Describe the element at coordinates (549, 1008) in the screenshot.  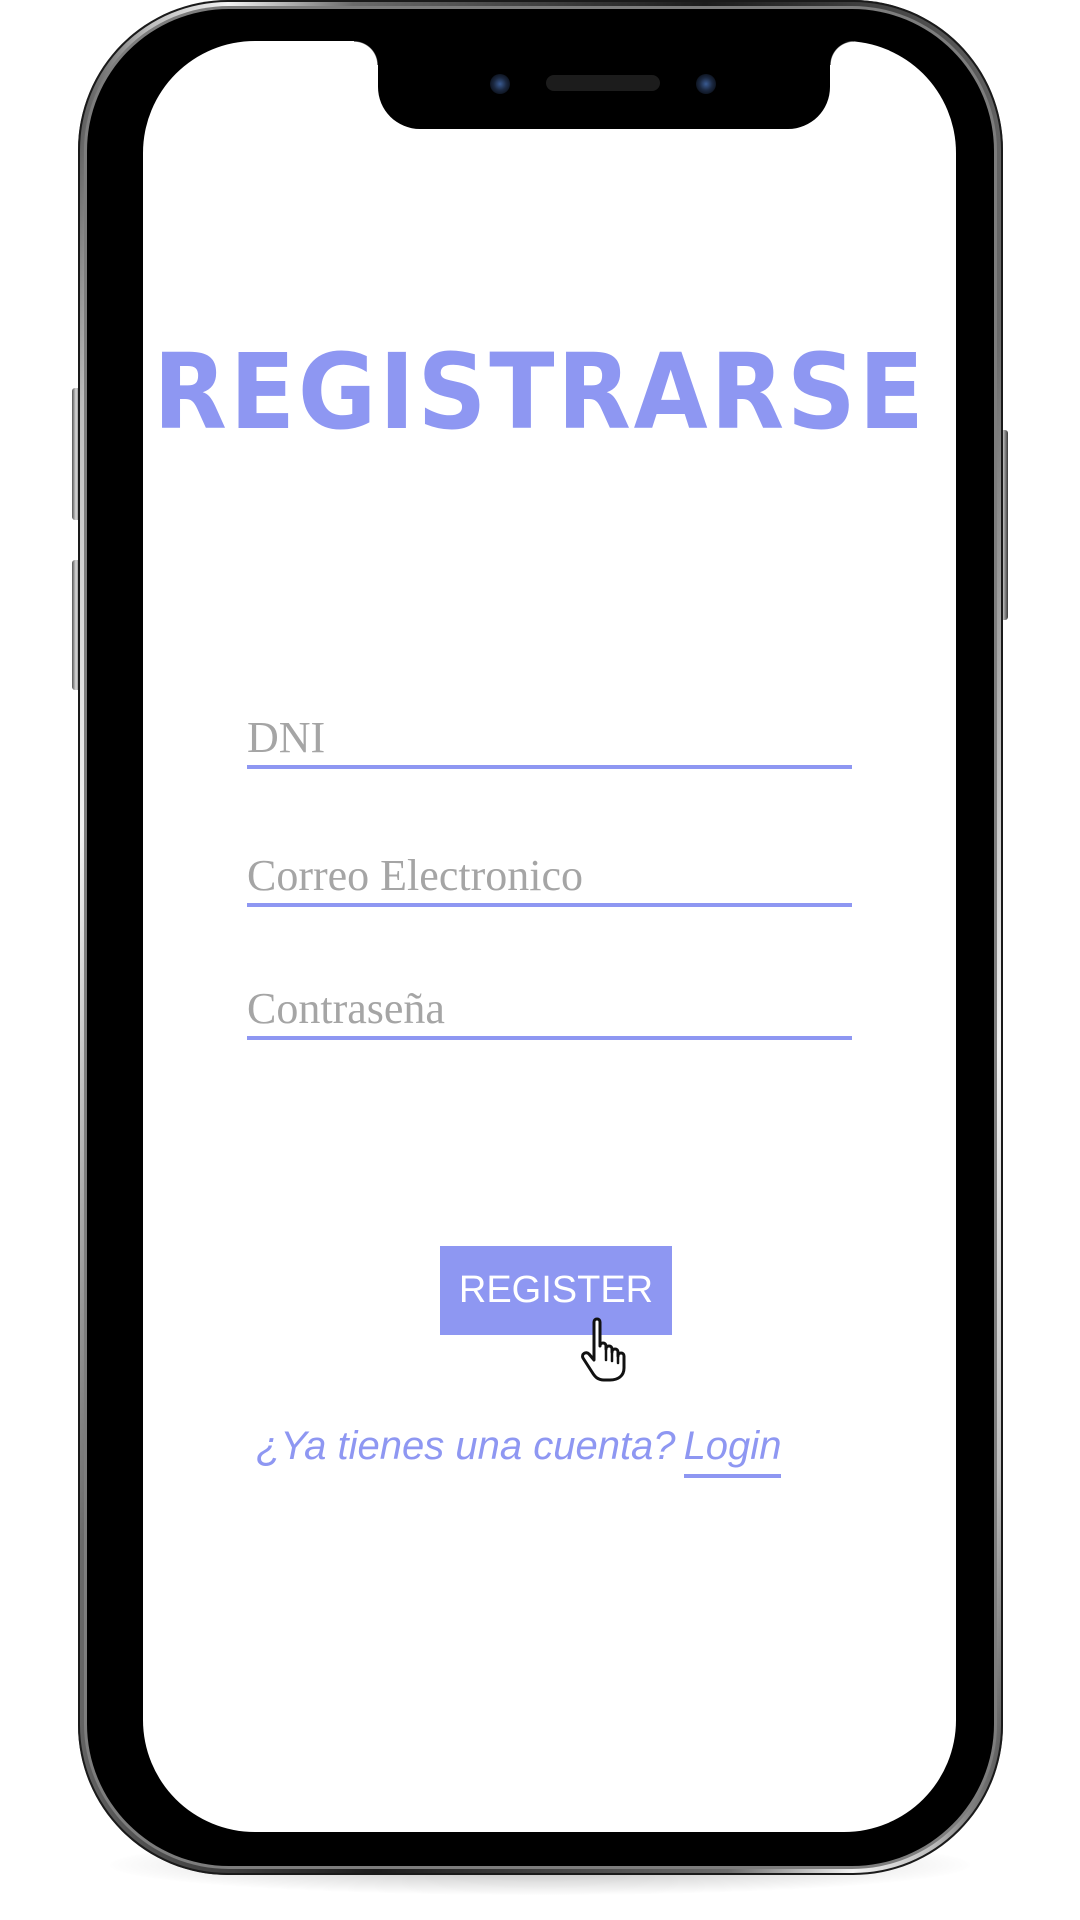
I see `password-field: Contraseña` at that location.